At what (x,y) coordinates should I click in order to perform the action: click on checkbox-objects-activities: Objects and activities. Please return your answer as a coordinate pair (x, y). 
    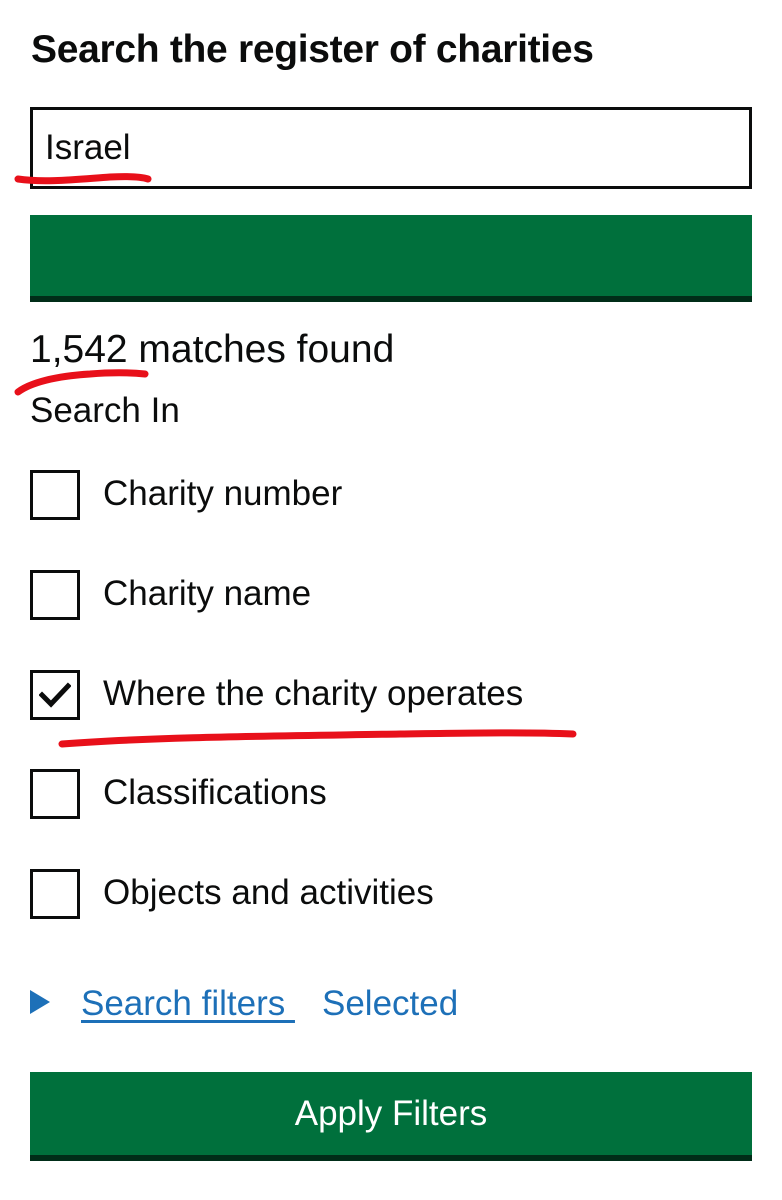
    Looking at the image, I should click on (380, 893).